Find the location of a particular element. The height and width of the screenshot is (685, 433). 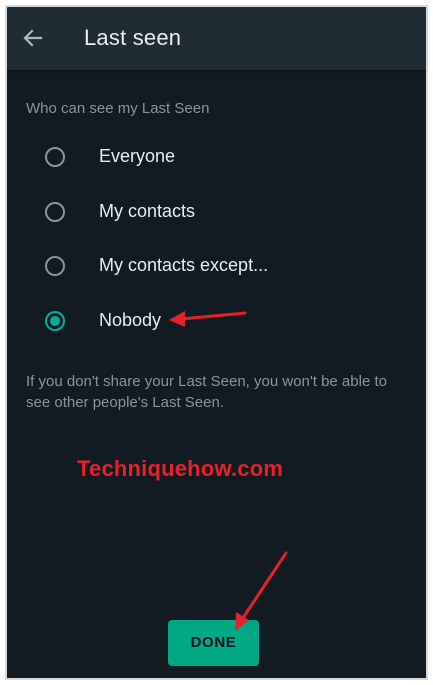

option-my-contacts: My contacts is located at coordinates (217, 215).